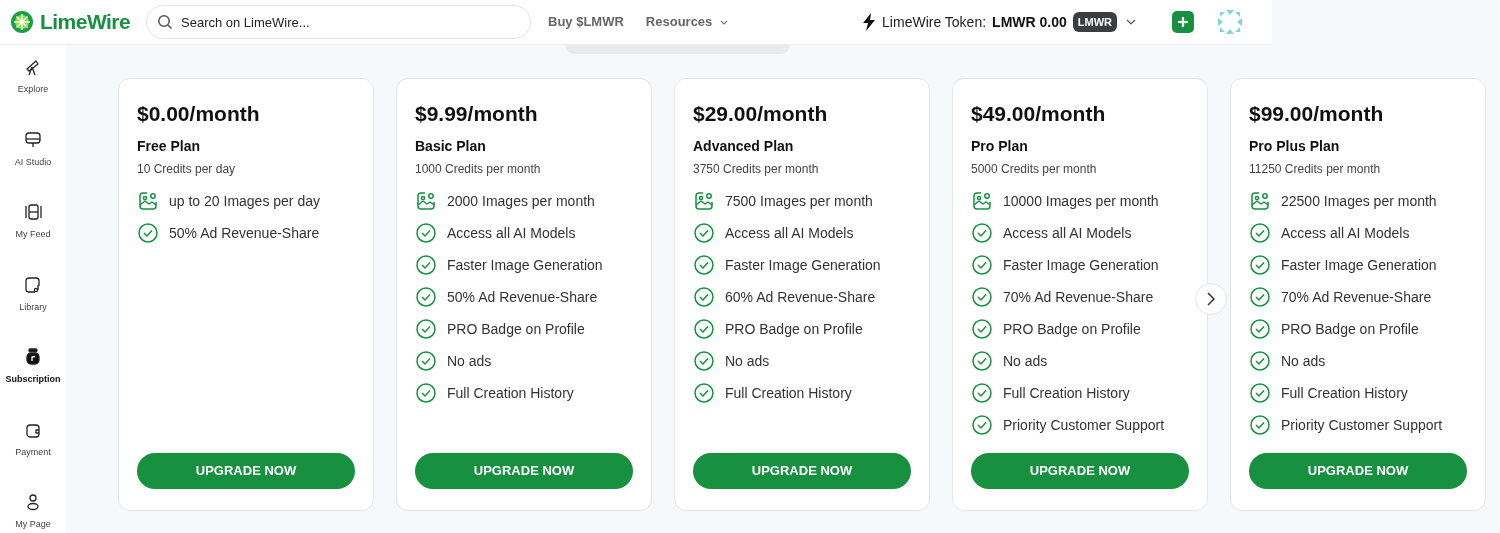 Image resolution: width=1500 pixels, height=533 pixels. Describe the element at coordinates (761, 114) in the screenshot. I see `plan-price: $29.00/month` at that location.